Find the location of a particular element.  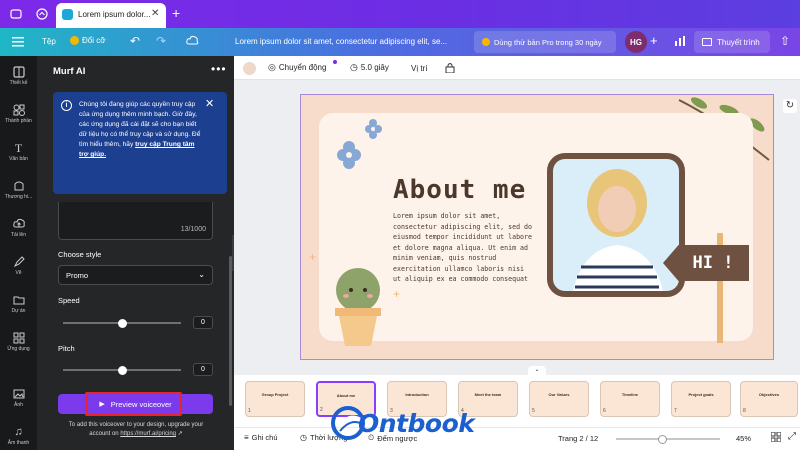

style-select: Promo ⌄ is located at coordinates (135, 275).